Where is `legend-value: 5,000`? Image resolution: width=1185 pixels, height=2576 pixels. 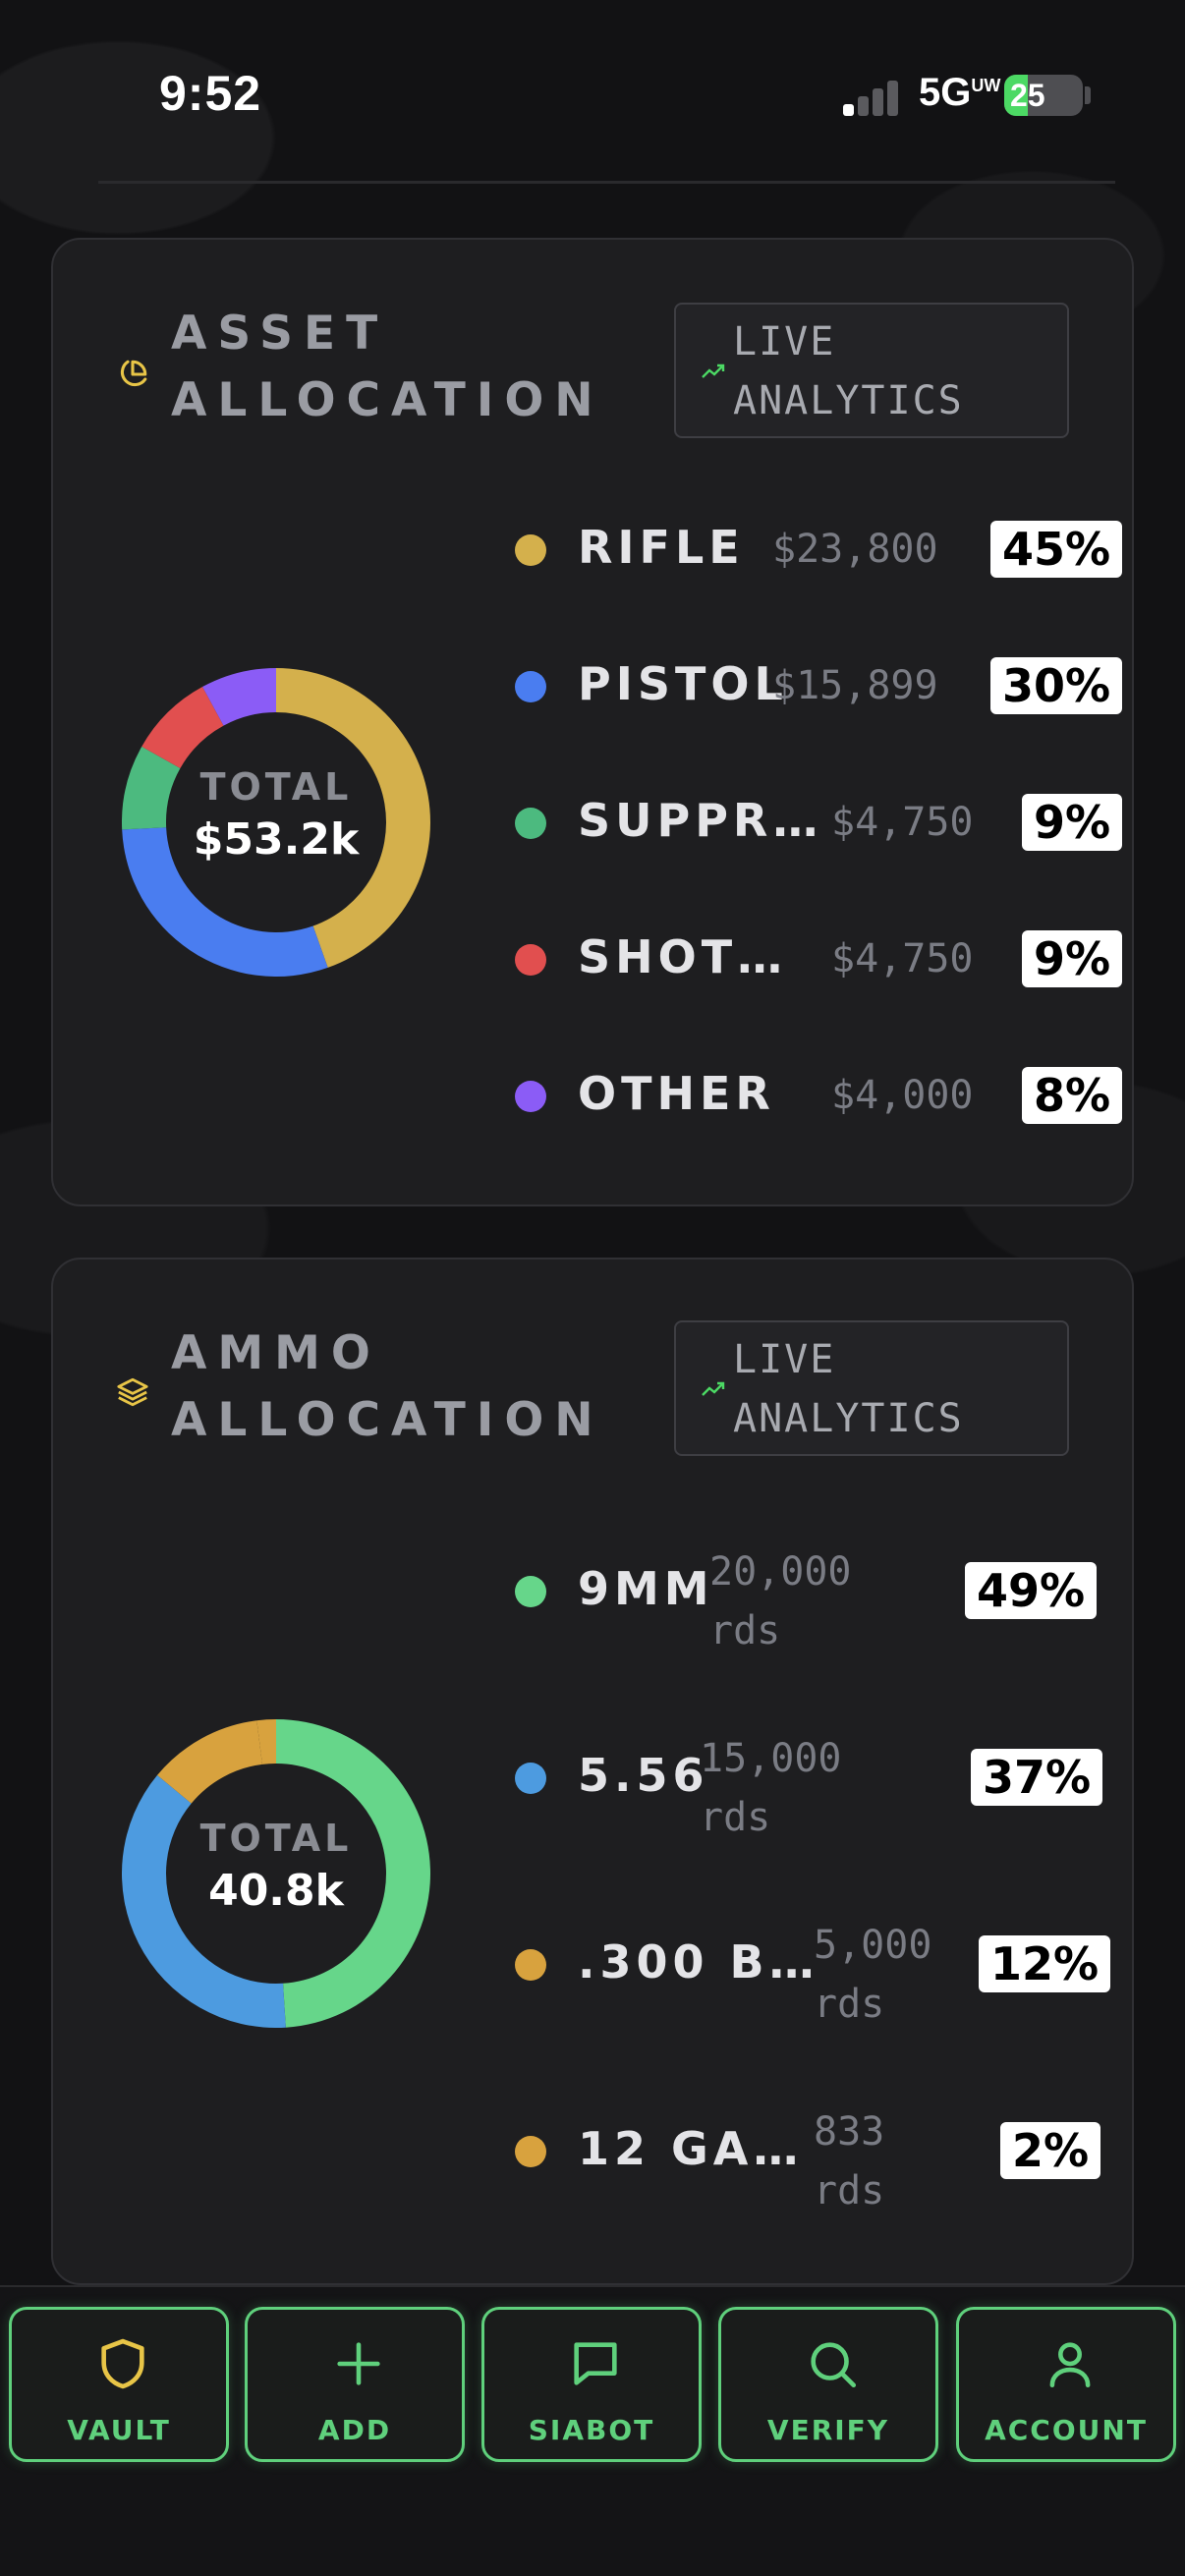 legend-value: 5,000 is located at coordinates (873, 1945).